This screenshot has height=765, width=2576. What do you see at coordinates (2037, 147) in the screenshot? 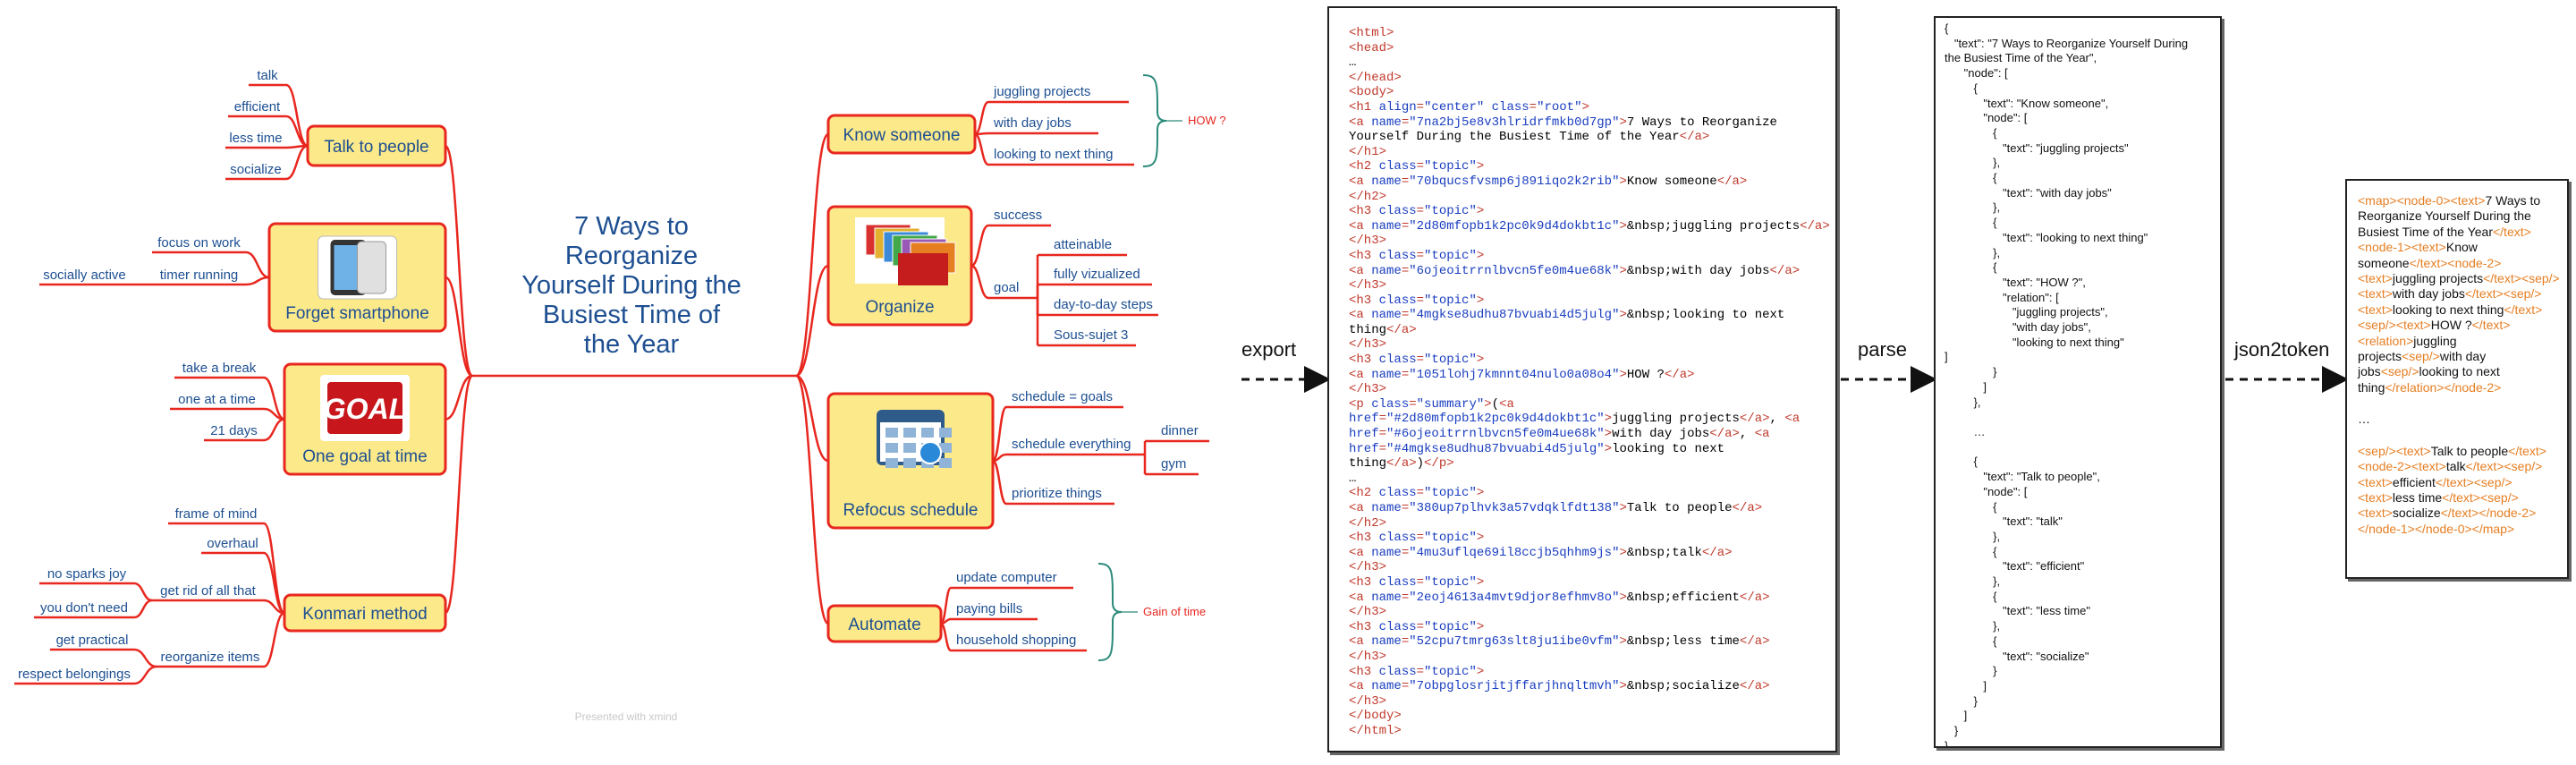
I see `json-line: "text": "juggling projects"` at bounding box center [2037, 147].